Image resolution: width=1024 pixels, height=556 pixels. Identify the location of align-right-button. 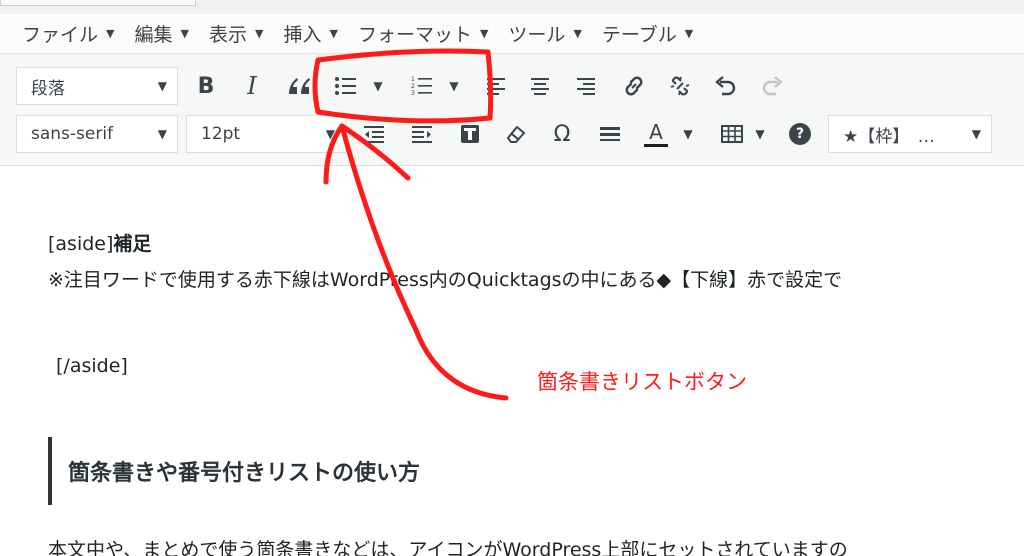
(586, 86).